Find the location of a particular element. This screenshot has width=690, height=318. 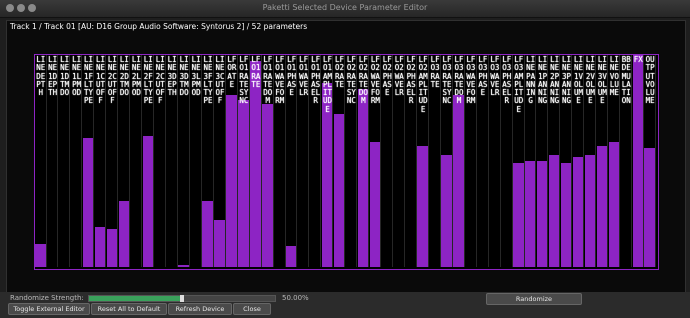

toggle-external-editor-button: Toggle External Editor is located at coordinates (49, 309).